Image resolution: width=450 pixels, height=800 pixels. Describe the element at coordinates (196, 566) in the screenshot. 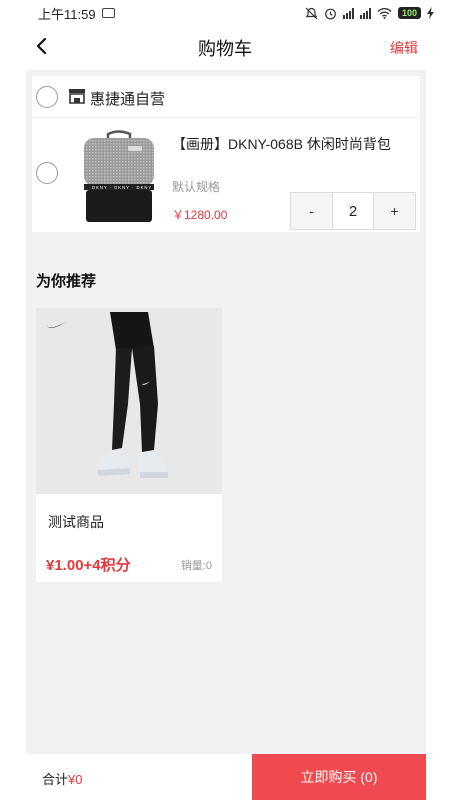

I see `recommend-product-sales: 销量:0` at that location.